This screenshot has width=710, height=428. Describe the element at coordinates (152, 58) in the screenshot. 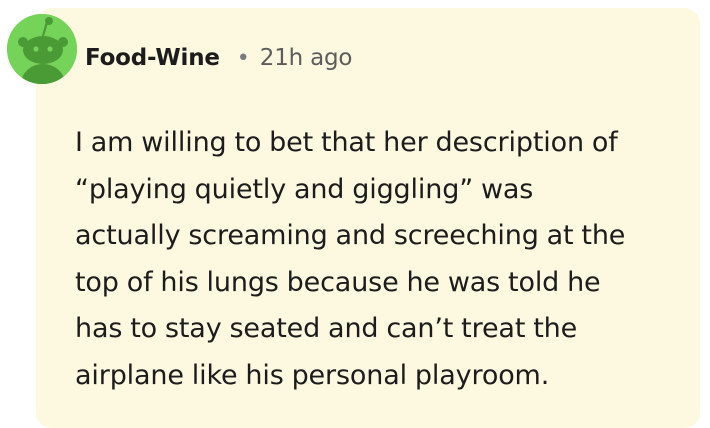

I see `comment-author: Food-Wine` at that location.